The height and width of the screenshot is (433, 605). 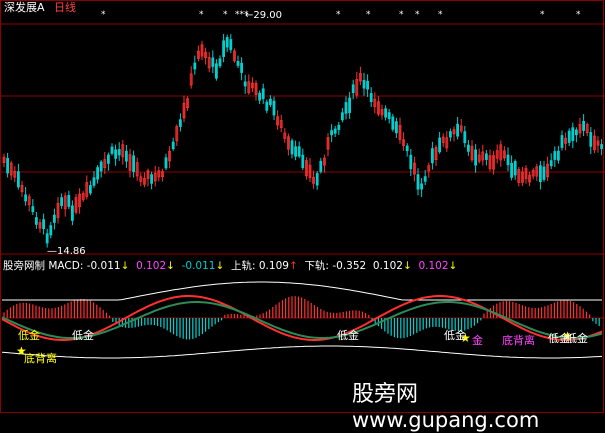 What do you see at coordinates (66, 266) in the screenshot?
I see `macd-label: MACD:` at bounding box center [66, 266].